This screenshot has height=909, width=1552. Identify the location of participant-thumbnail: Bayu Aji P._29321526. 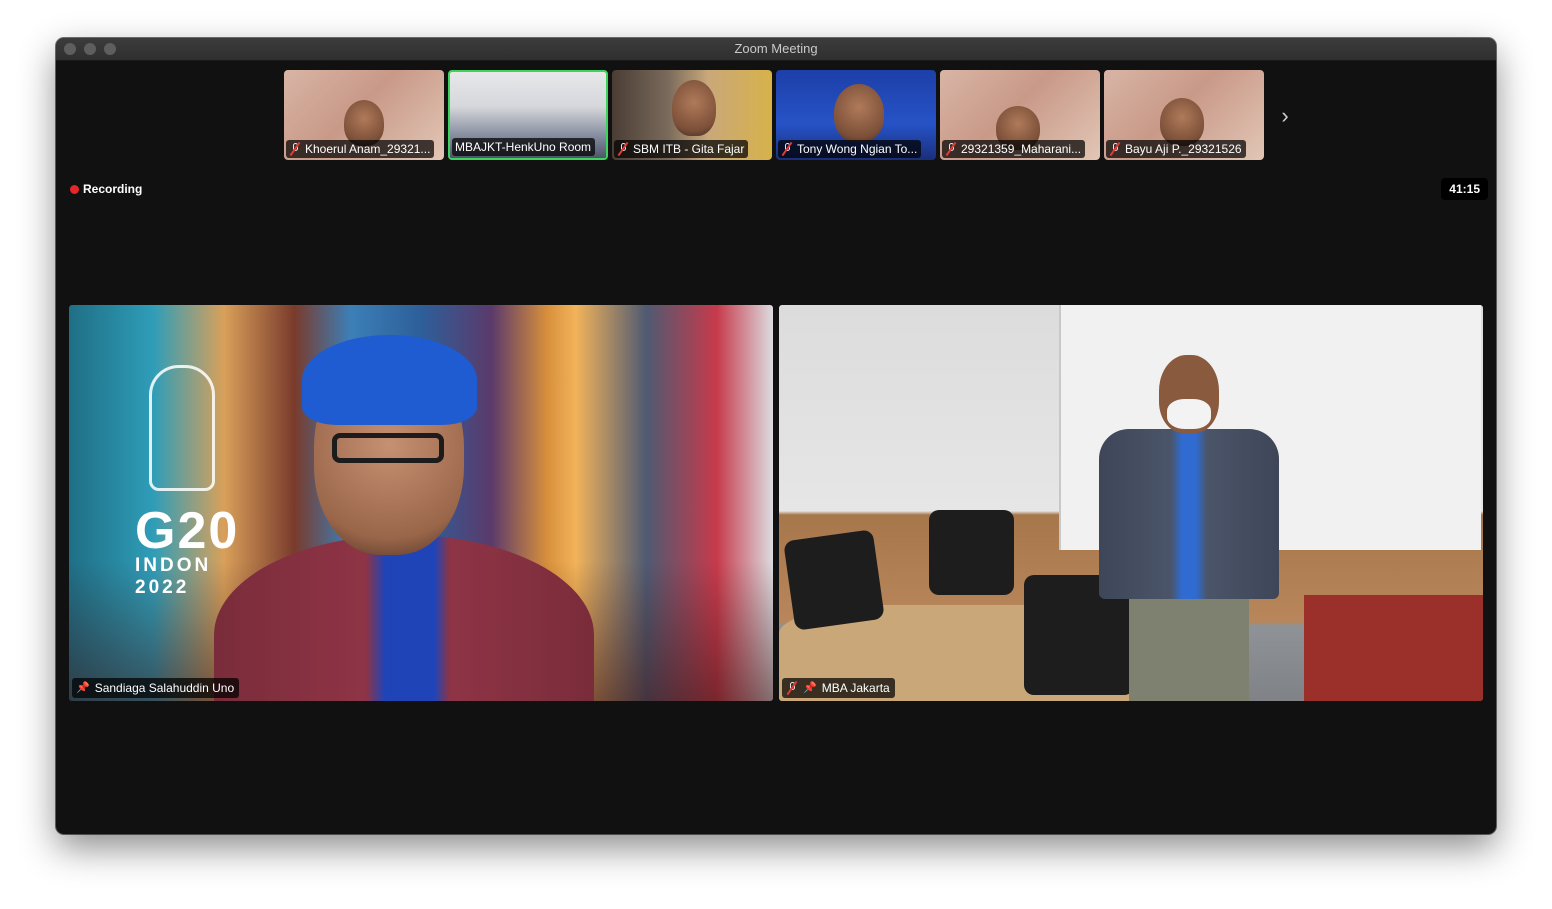
(1184, 115).